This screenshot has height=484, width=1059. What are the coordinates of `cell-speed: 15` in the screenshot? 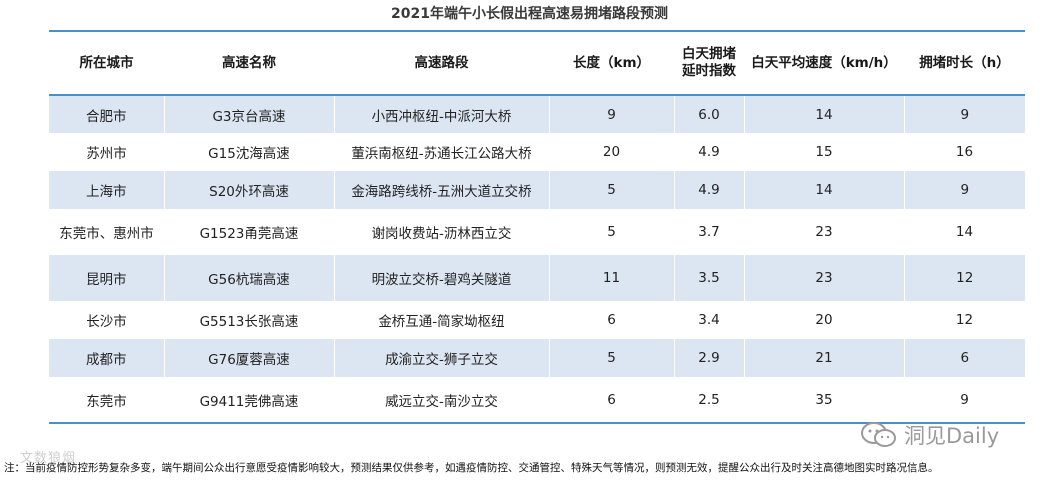 It's located at (824, 152).